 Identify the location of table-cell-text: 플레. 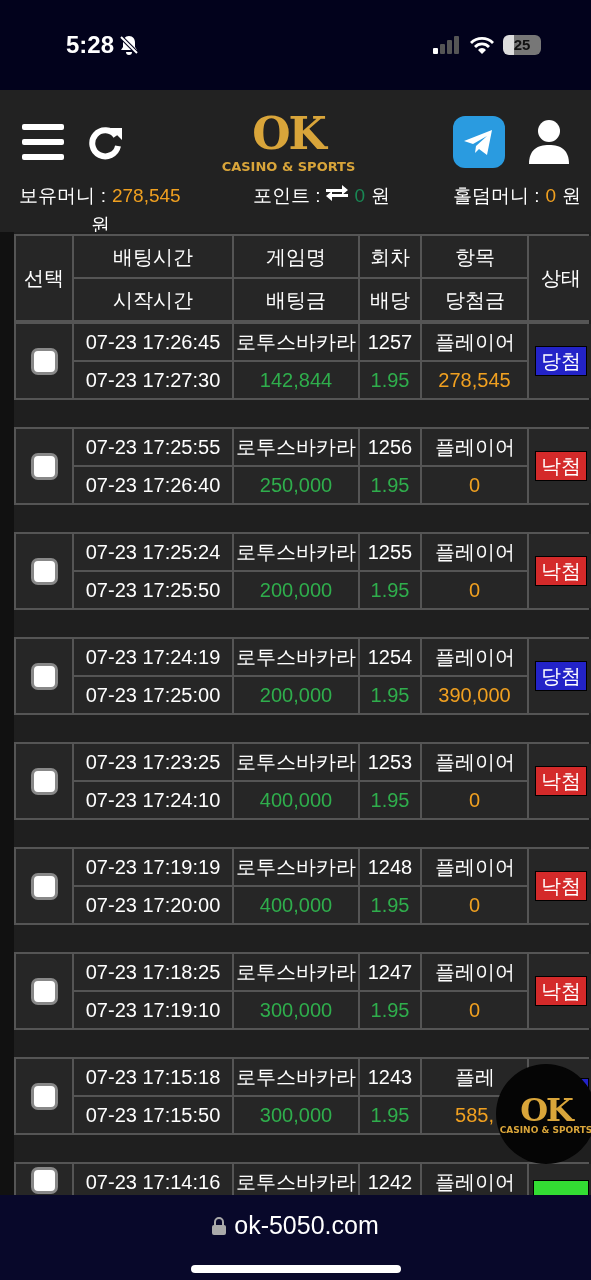
(474, 1077).